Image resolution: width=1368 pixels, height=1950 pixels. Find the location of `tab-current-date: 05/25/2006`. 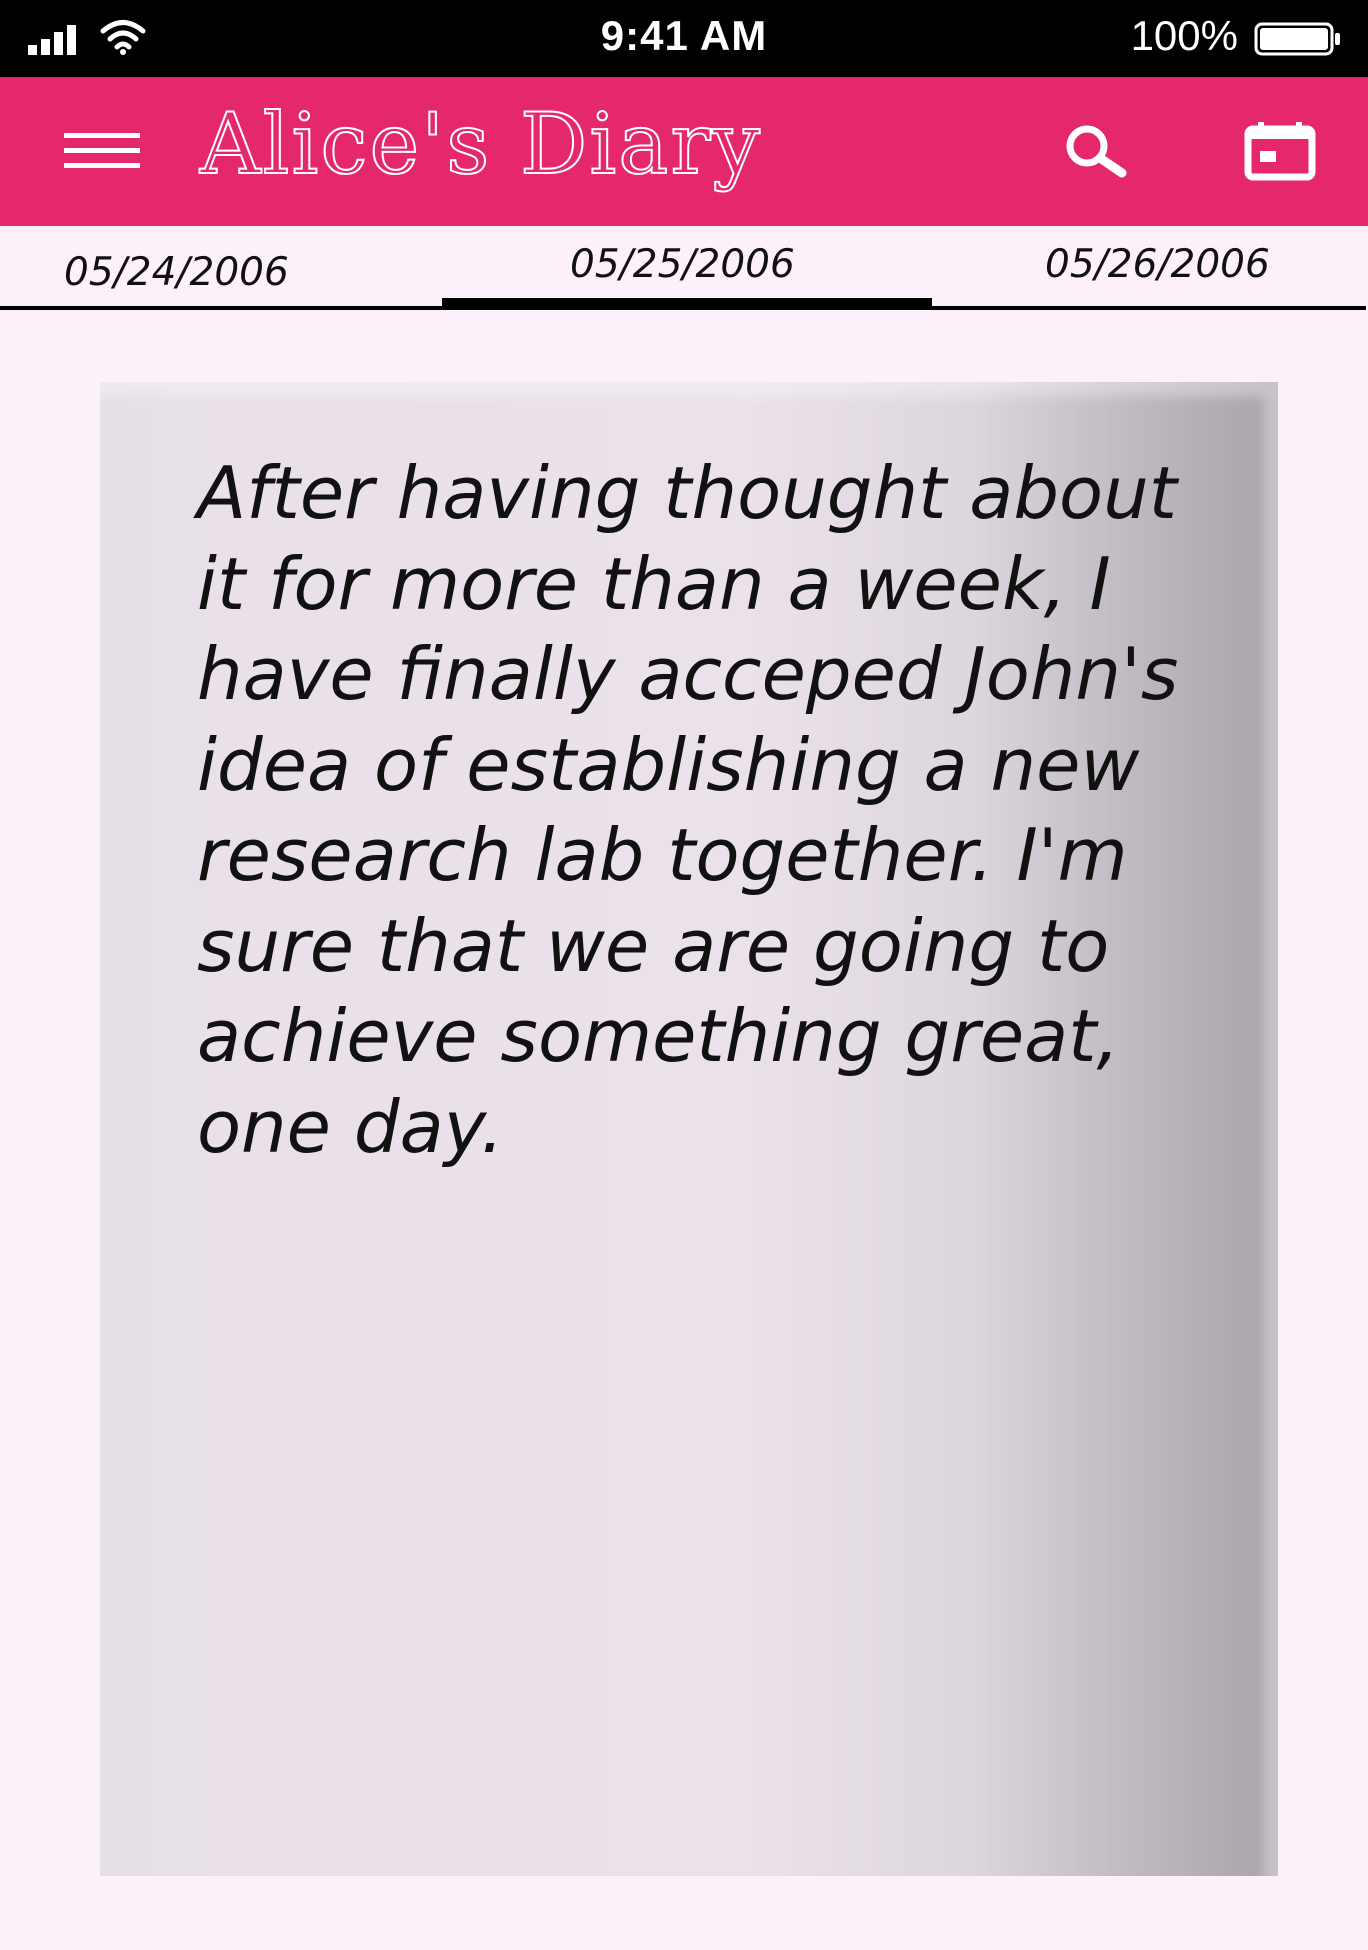

tab-current-date: 05/25/2006 is located at coordinates (682, 264).